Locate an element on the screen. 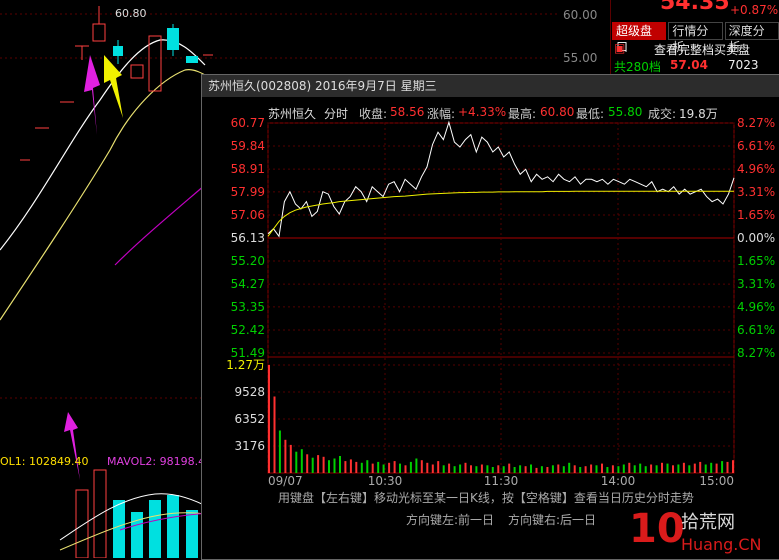 This screenshot has width=779, height=560. mavol1-label: OL1: 102849.40 is located at coordinates (44, 461).